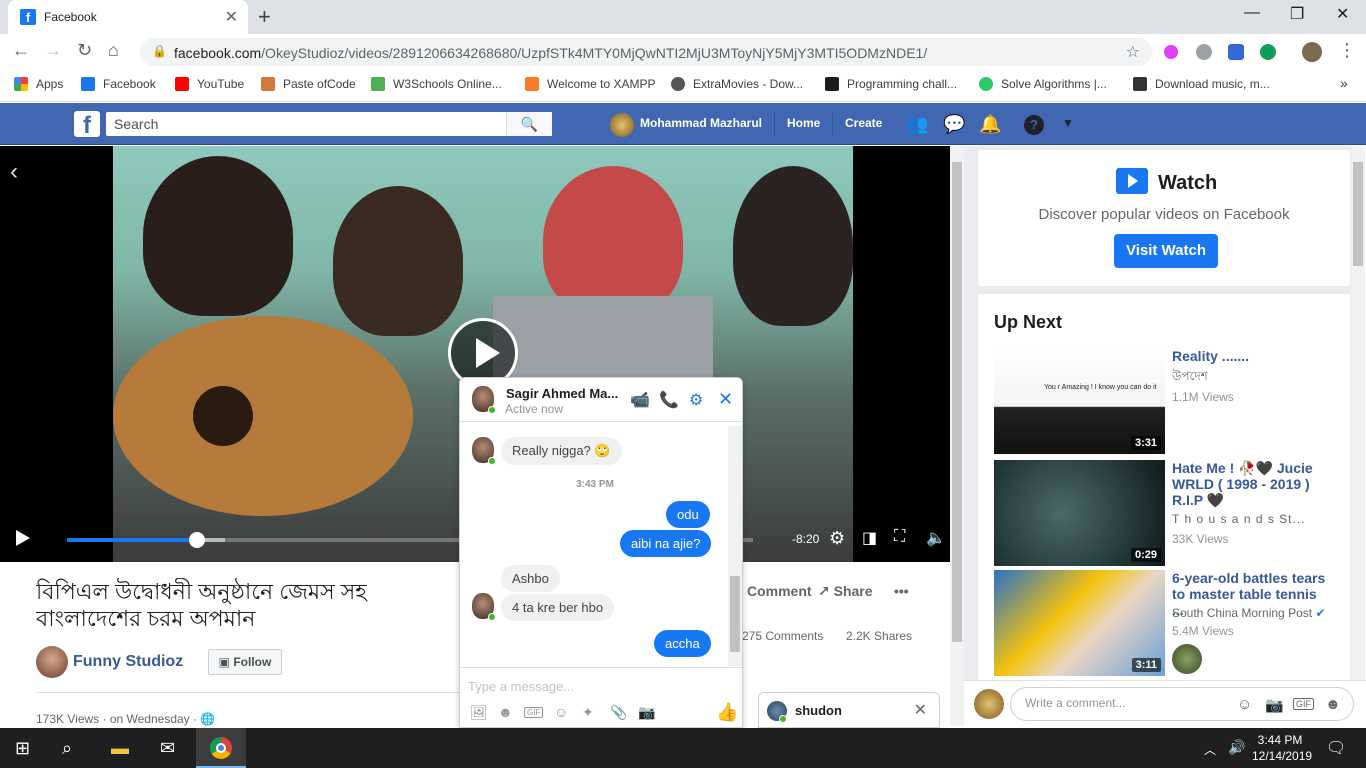  What do you see at coordinates (849, 710) in the screenshot?
I see `minimized-chat-tab: shudon ✕` at bounding box center [849, 710].